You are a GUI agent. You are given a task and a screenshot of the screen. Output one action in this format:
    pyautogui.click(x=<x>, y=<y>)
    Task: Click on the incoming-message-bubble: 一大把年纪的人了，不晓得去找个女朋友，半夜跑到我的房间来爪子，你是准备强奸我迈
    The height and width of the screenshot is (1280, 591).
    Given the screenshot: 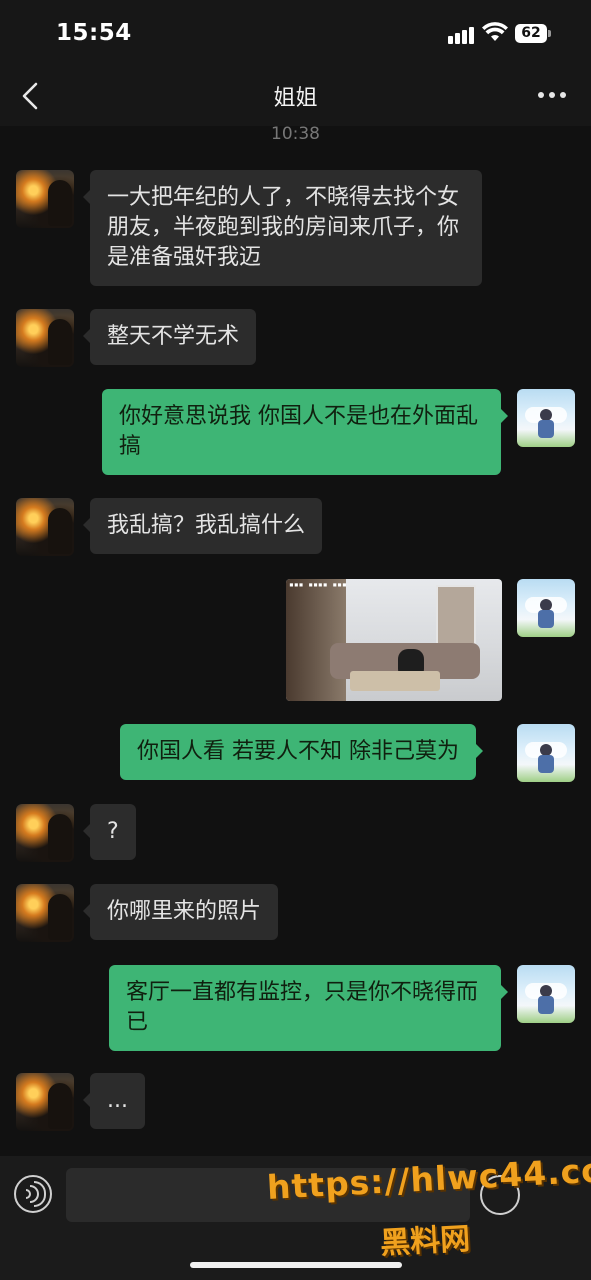 What is the action you would take?
    pyautogui.click(x=282, y=228)
    